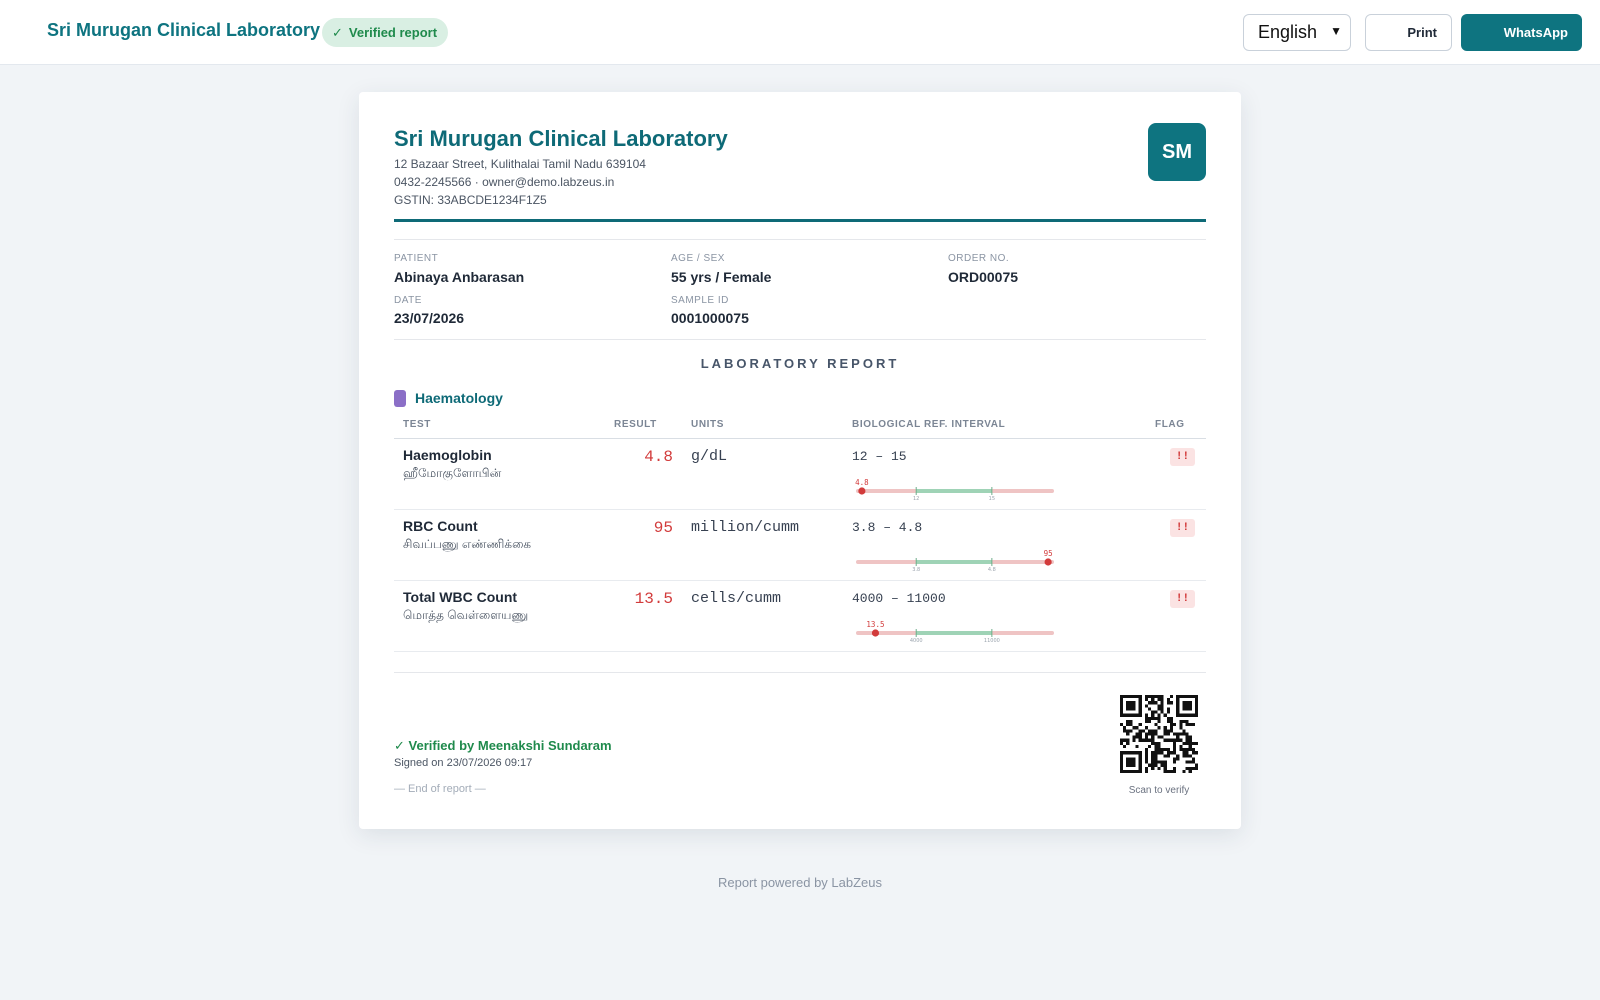 The width and height of the screenshot is (1600, 1000). Describe the element at coordinates (463, 763) in the screenshot. I see `signed-on: Signed on 23/07/2026 09:17` at that location.